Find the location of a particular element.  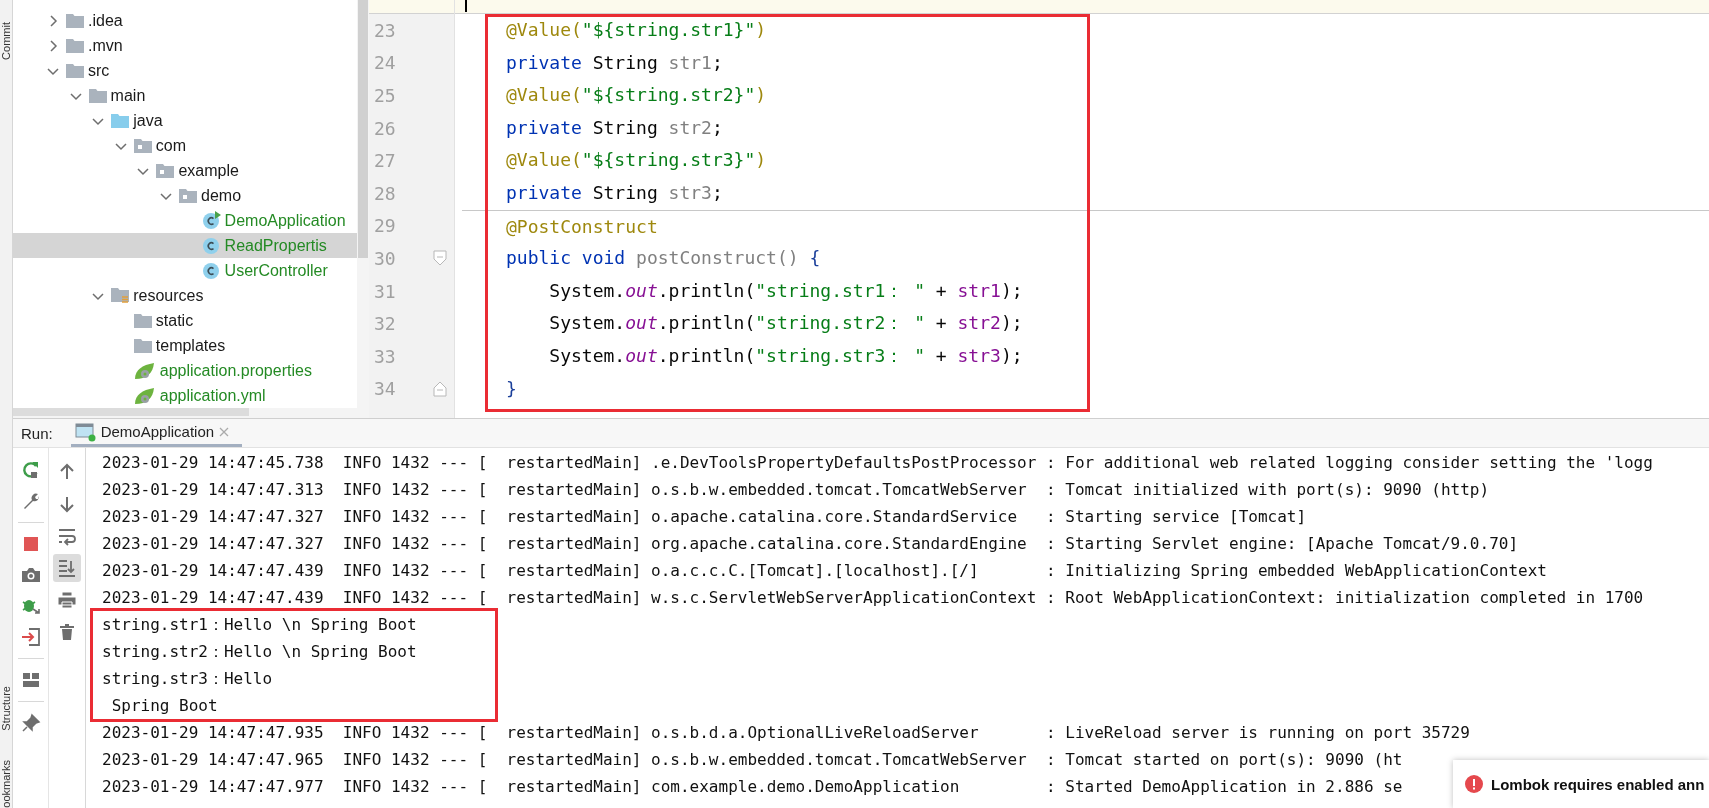

line-number: 24 is located at coordinates (385, 63).